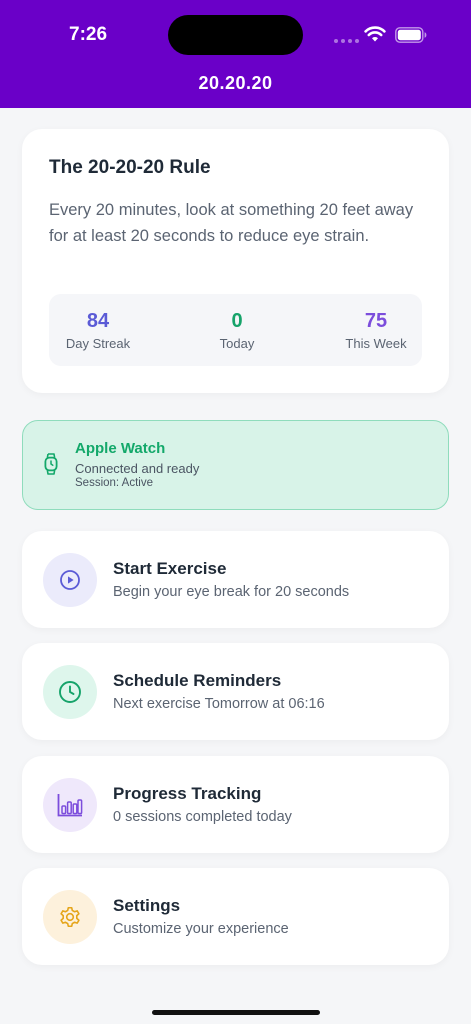 The height and width of the screenshot is (1024, 471). What do you see at coordinates (137, 468) in the screenshot?
I see `watch-status: Connected and ready` at bounding box center [137, 468].